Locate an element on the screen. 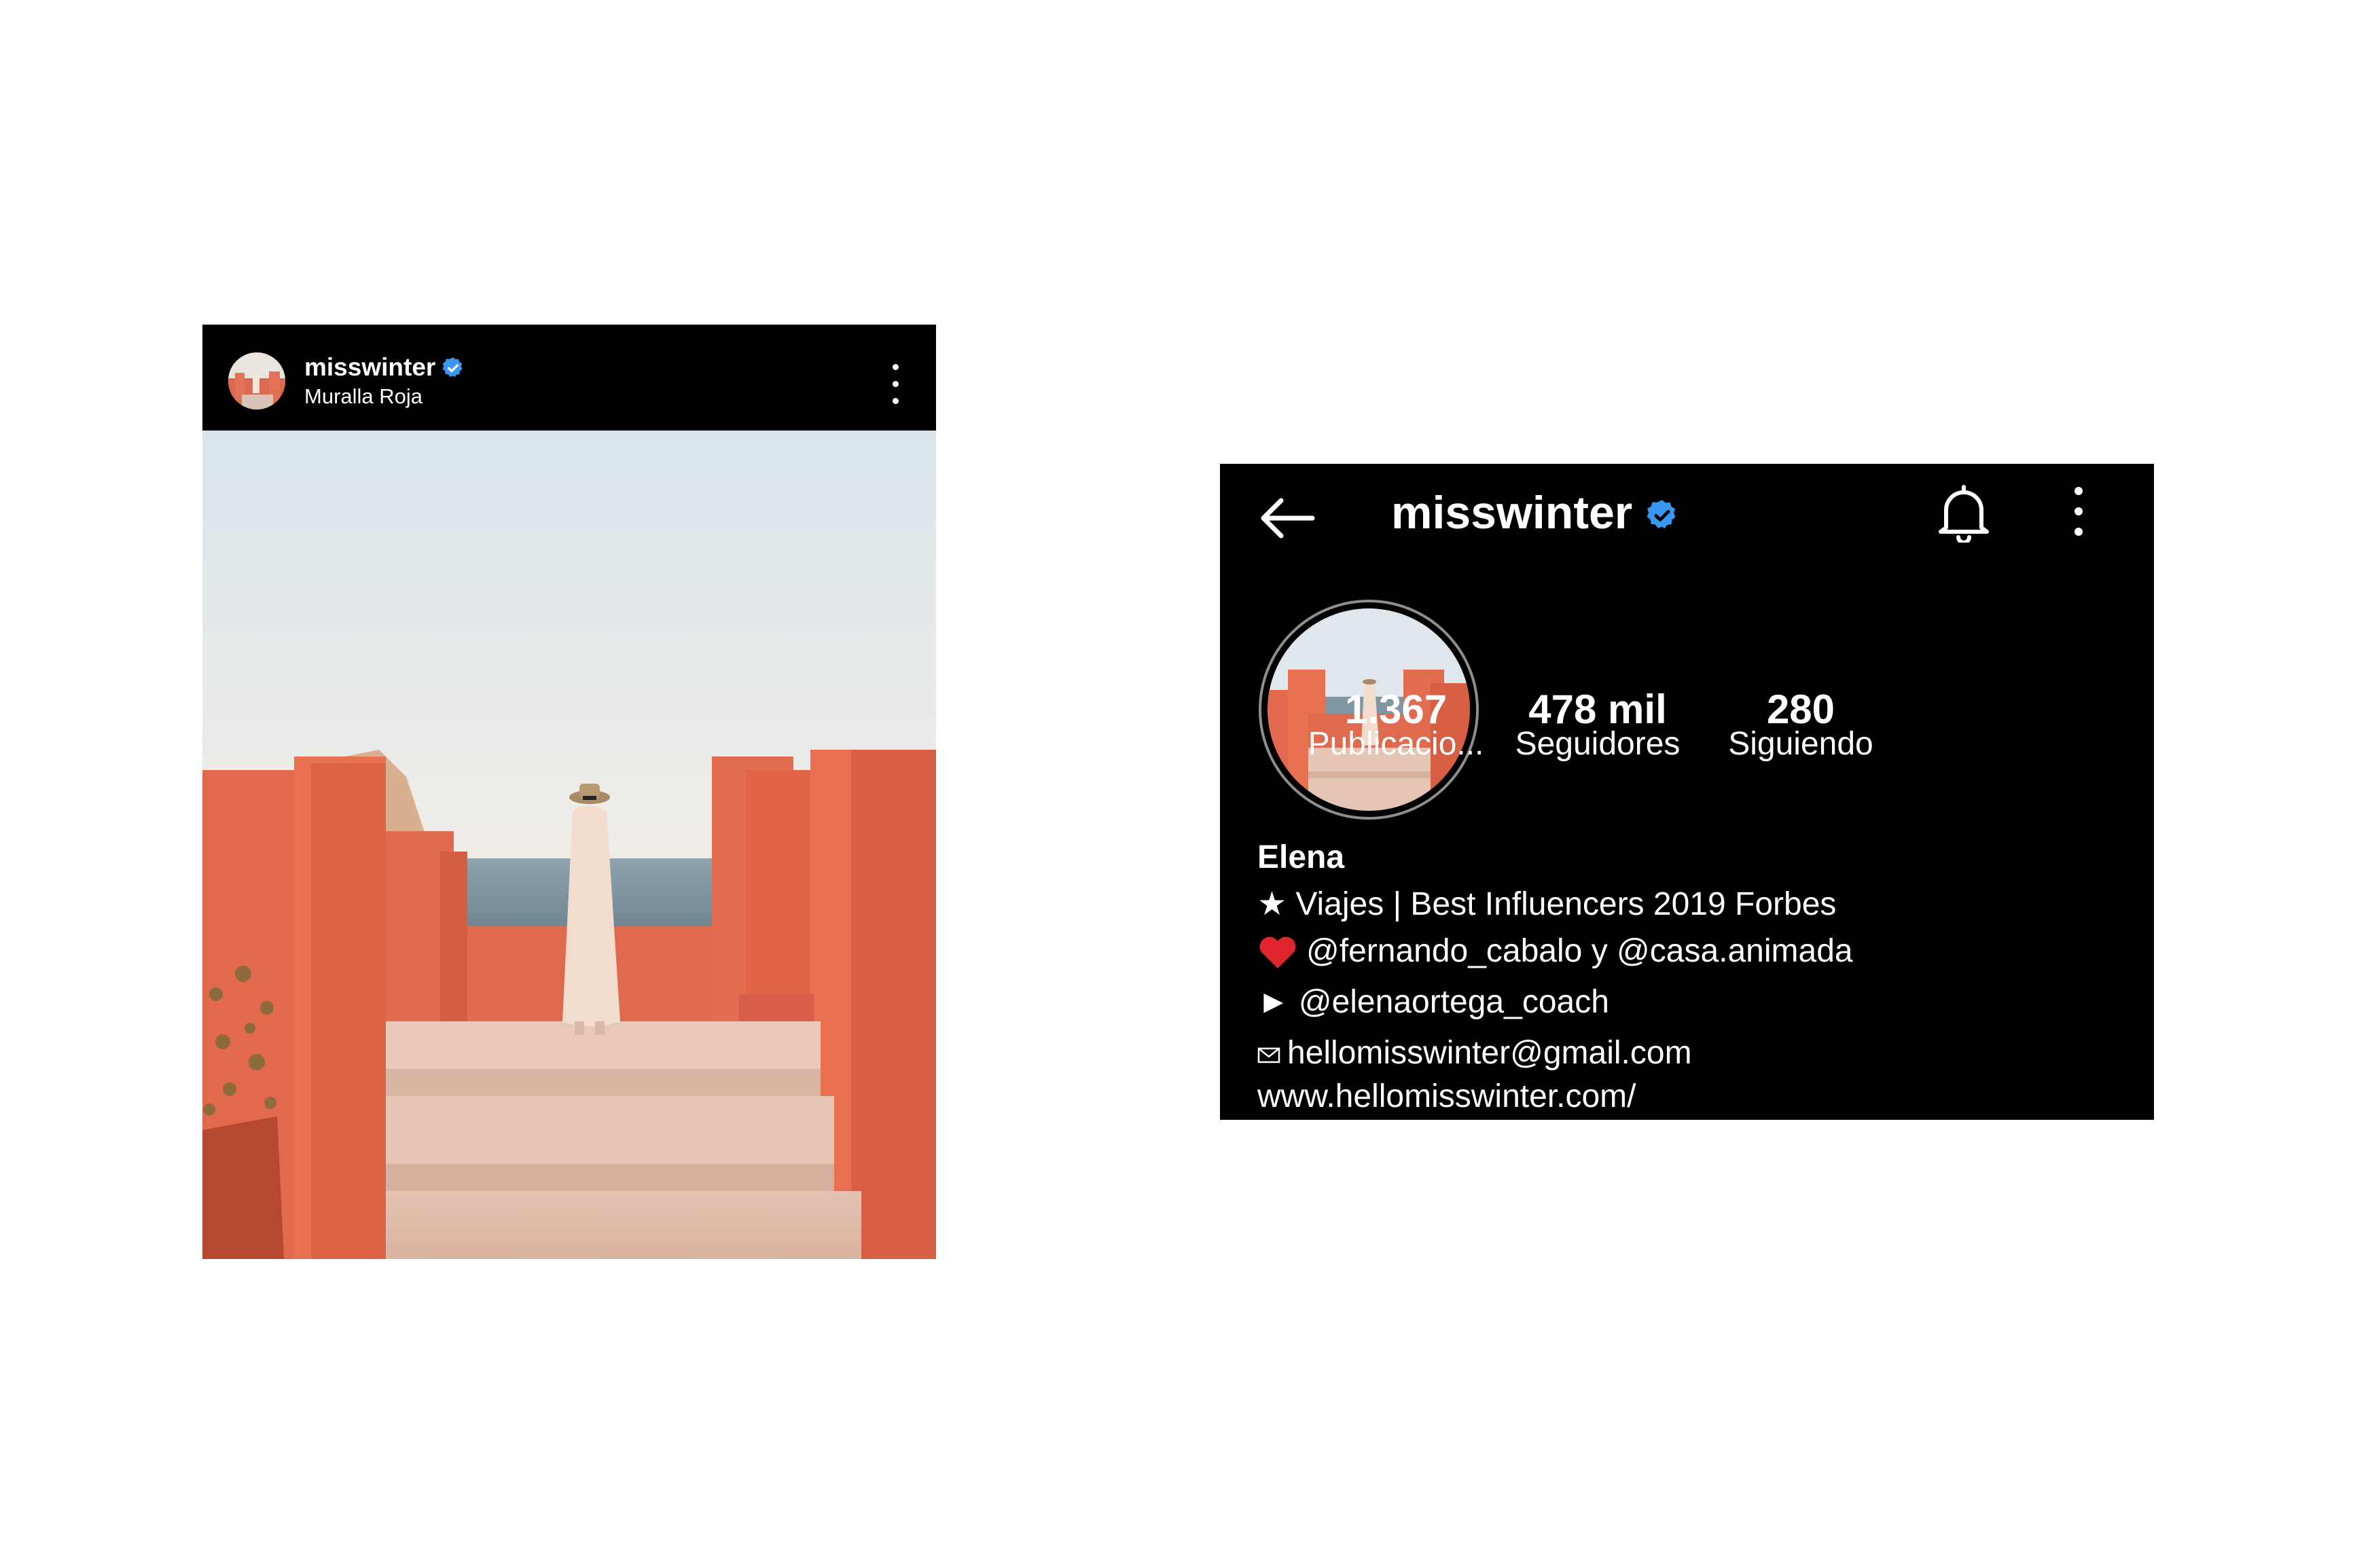 The image size is (2353, 1568). bio-line-4: hellomisswinter@gmail.com is located at coordinates (1474, 1053).